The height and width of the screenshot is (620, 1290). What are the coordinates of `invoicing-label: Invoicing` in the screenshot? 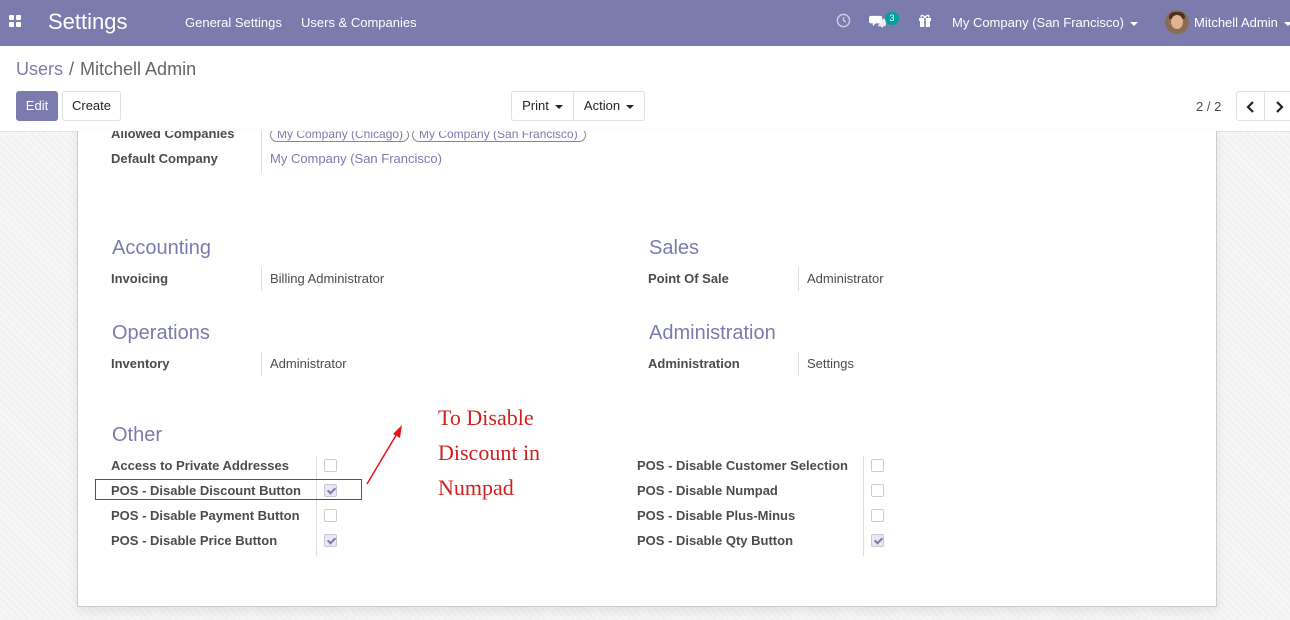 It's located at (140, 278).